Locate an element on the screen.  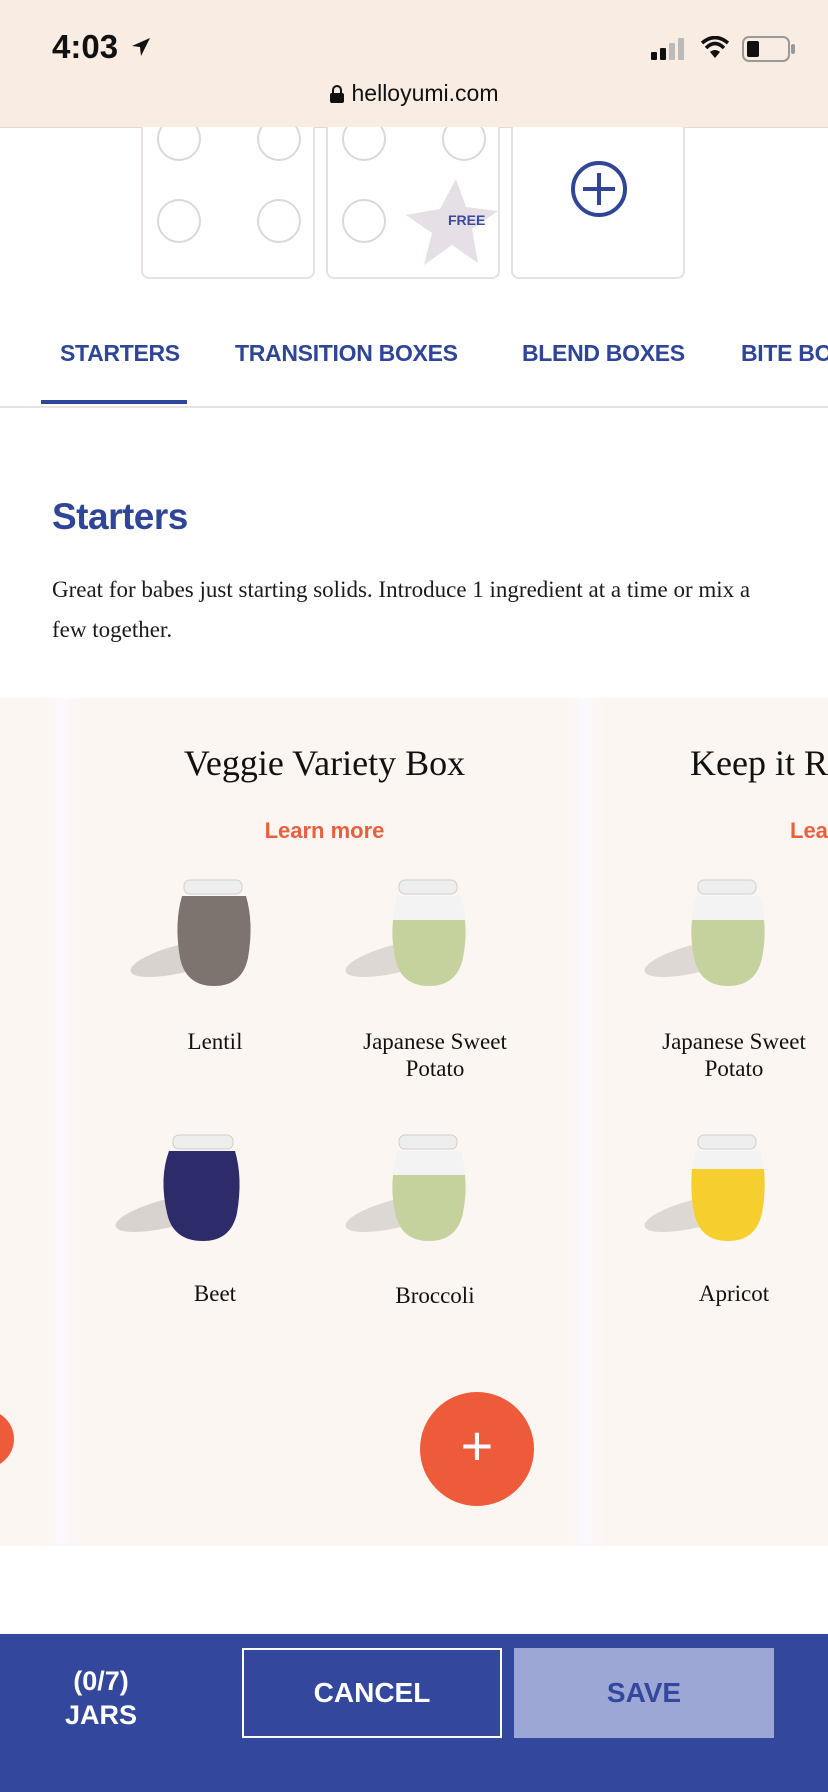
url-text: helloyumi.com is located at coordinates (425, 93).